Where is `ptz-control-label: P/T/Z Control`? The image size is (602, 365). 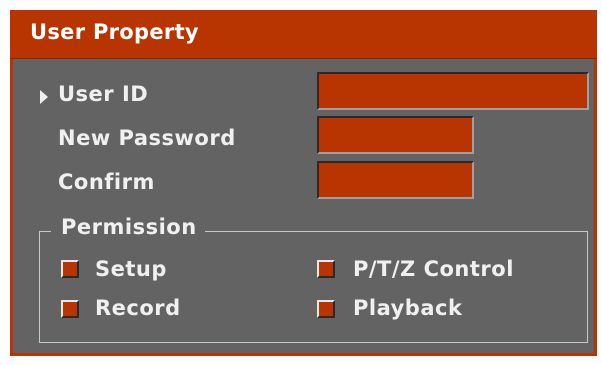 ptz-control-label: P/T/Z Control is located at coordinates (433, 269).